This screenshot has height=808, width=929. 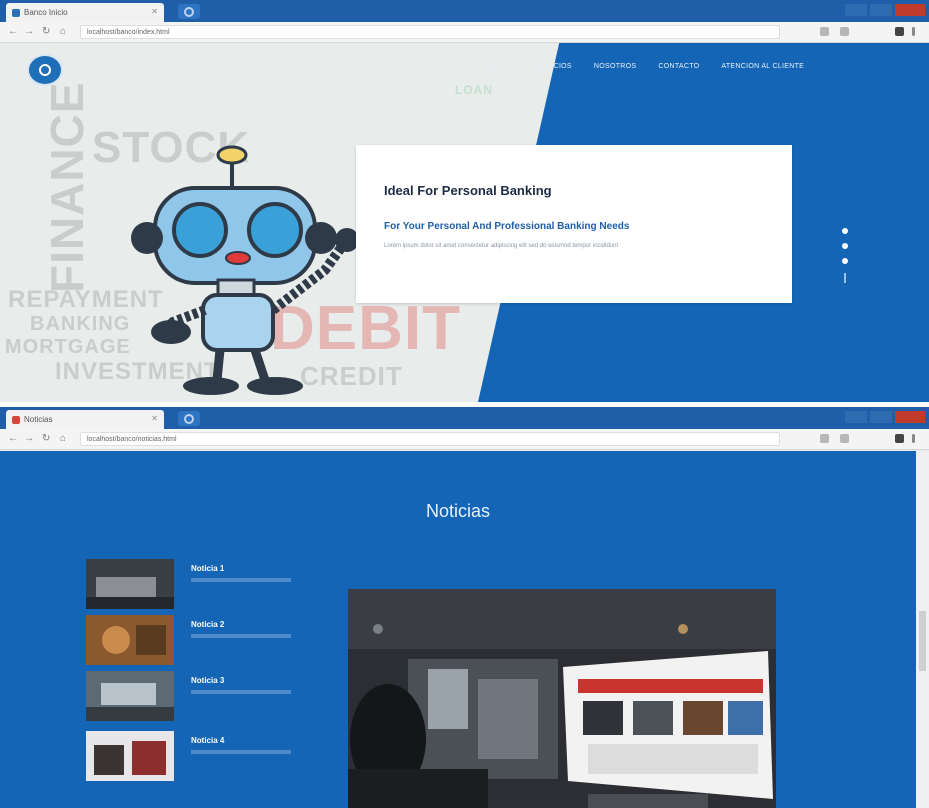 What do you see at coordinates (562, 698) in the screenshot?
I see `featured-news-image` at bounding box center [562, 698].